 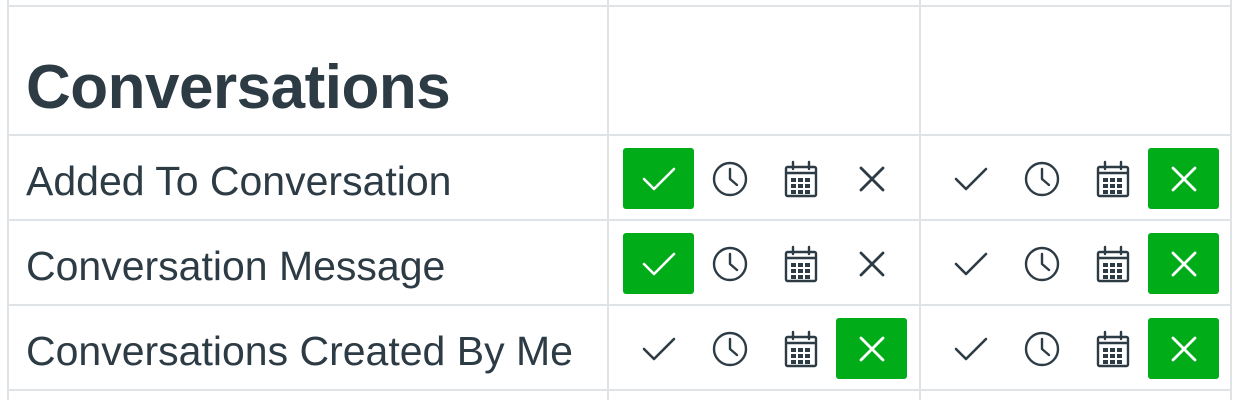 I want to click on row-label-conversations-created-by-me: Conversations Created By Me, so click(x=299, y=351).